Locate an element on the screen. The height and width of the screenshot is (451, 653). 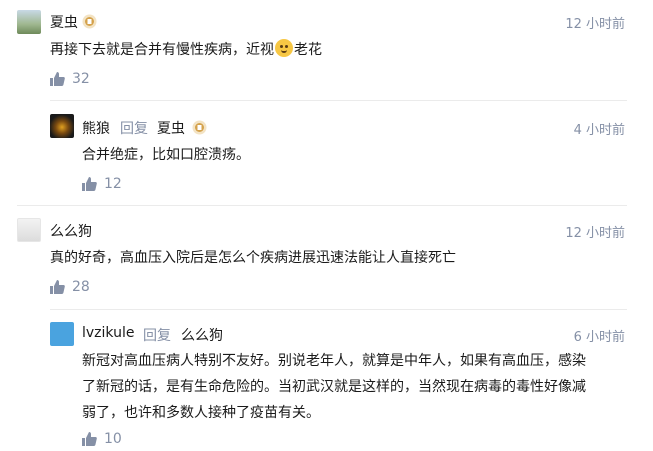
like-button: 32 is located at coordinates (70, 79).